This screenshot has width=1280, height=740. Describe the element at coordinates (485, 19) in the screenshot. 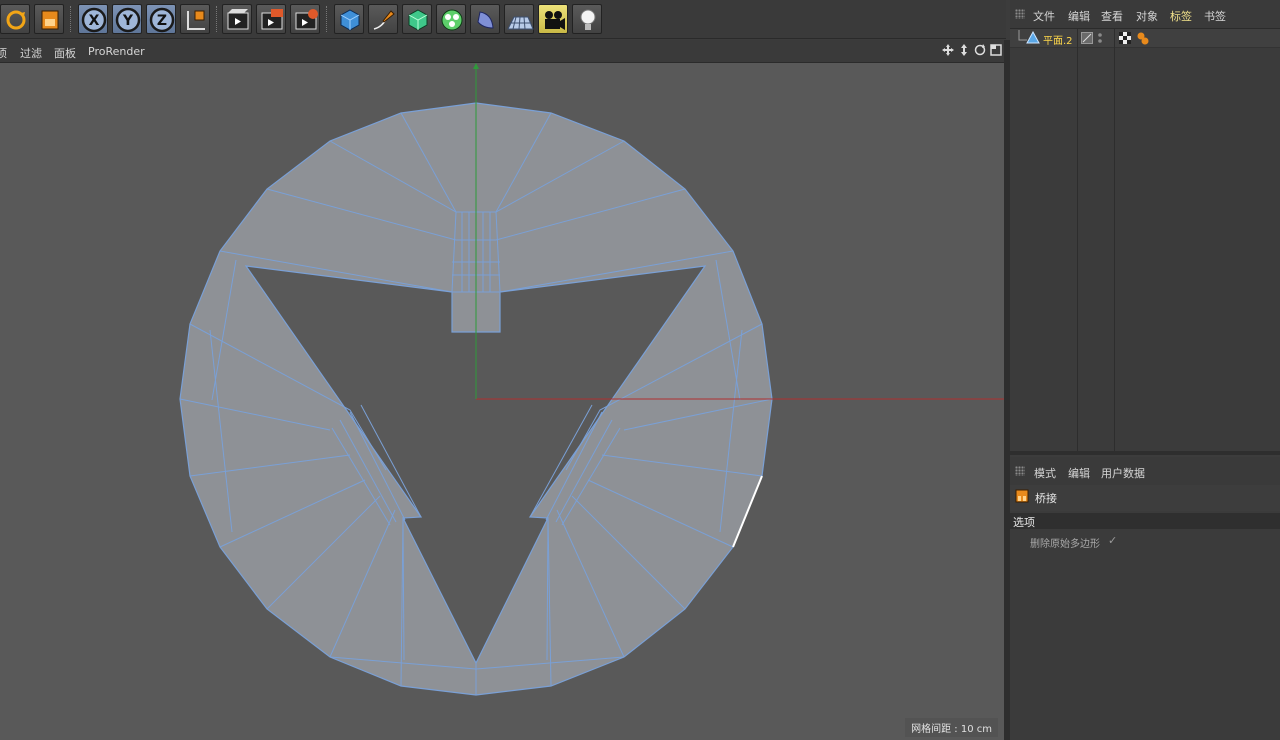

I see `deformer-icon` at that location.